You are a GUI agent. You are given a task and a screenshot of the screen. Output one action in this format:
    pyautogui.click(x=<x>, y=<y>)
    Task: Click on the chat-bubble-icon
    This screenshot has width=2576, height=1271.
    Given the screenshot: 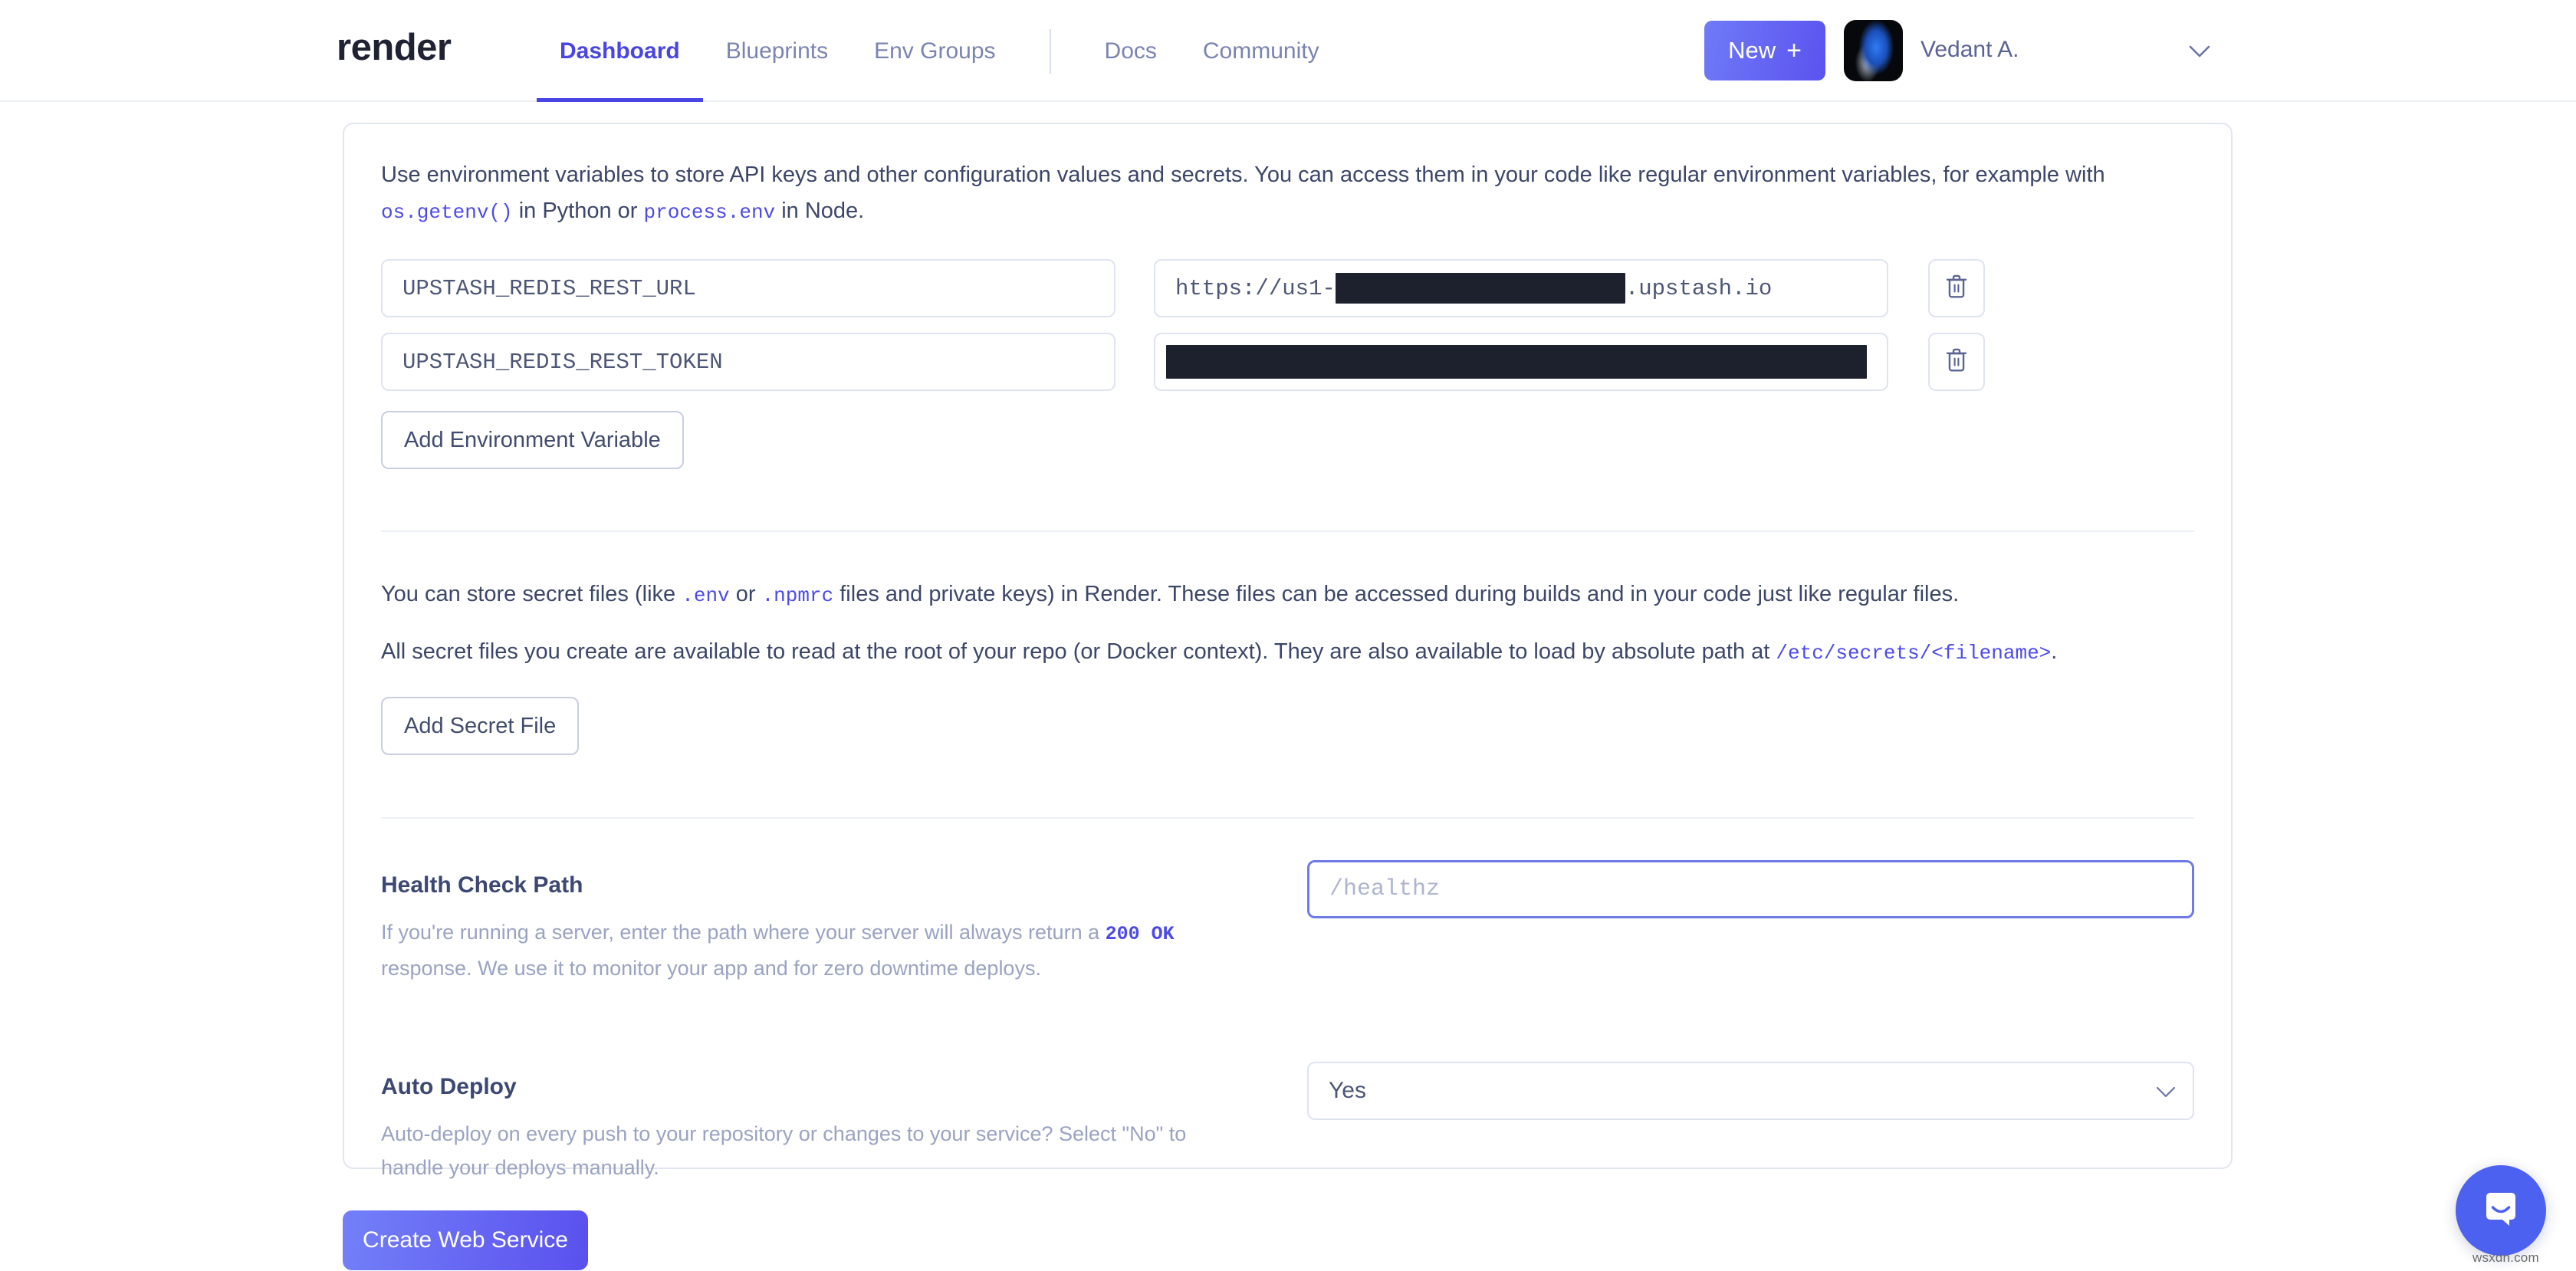 What is the action you would take?
    pyautogui.click(x=2501, y=1211)
    